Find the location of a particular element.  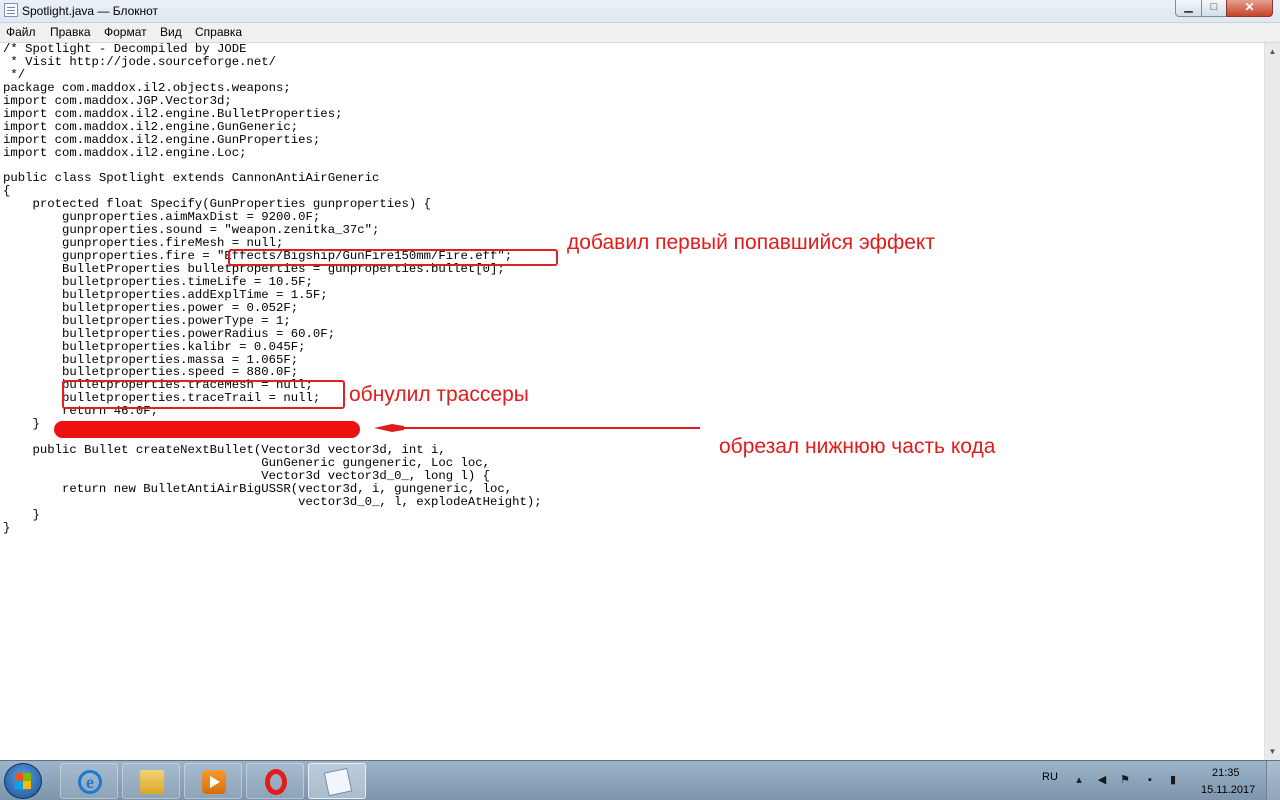

menu-edit: Правка is located at coordinates (70, 32).